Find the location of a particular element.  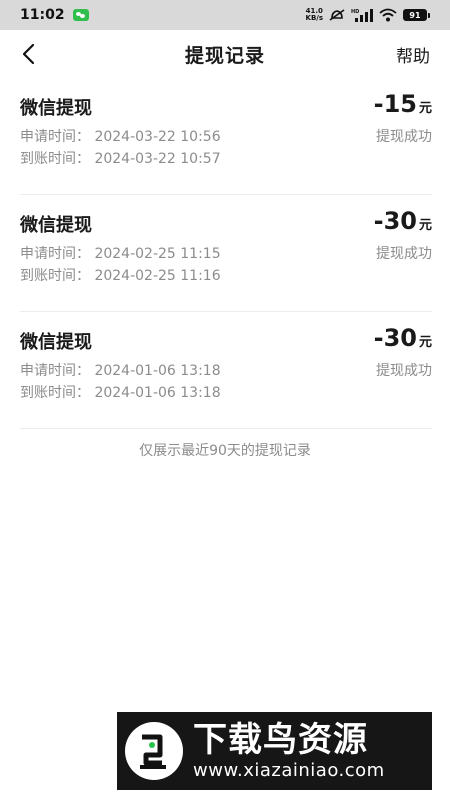

battery-level: 91 is located at coordinates (415, 15).